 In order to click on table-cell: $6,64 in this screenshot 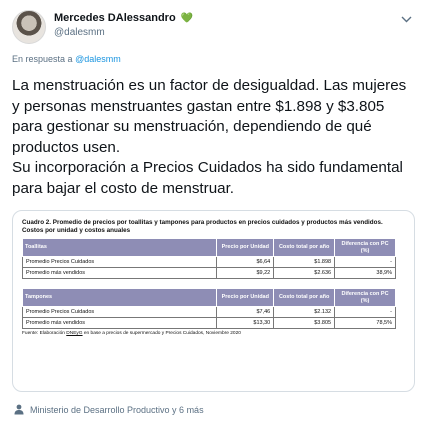, I will do `click(245, 262)`.